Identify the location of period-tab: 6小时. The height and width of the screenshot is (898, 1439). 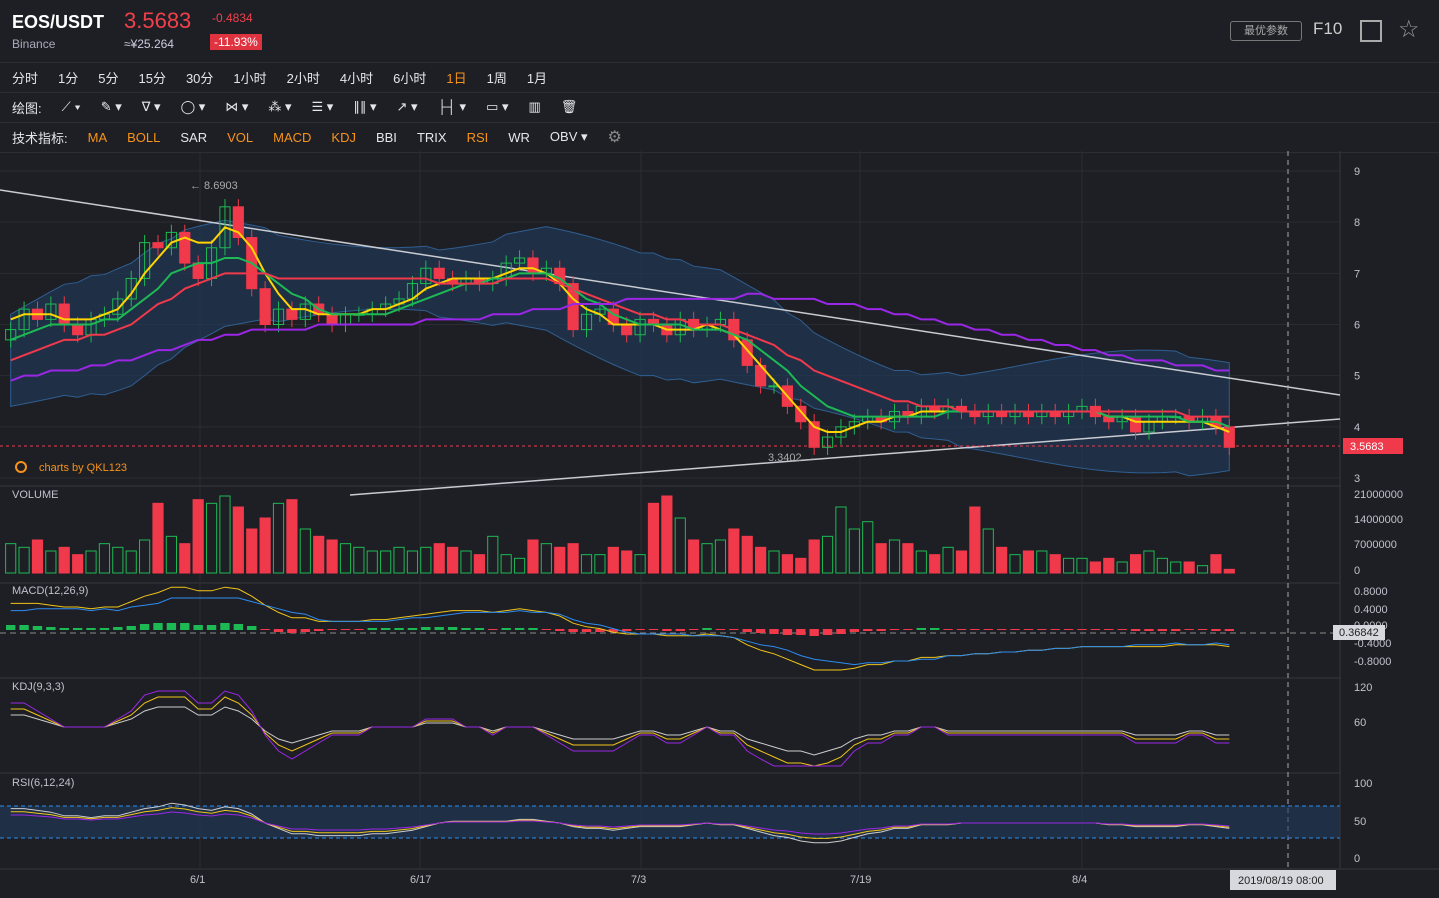
(409, 77).